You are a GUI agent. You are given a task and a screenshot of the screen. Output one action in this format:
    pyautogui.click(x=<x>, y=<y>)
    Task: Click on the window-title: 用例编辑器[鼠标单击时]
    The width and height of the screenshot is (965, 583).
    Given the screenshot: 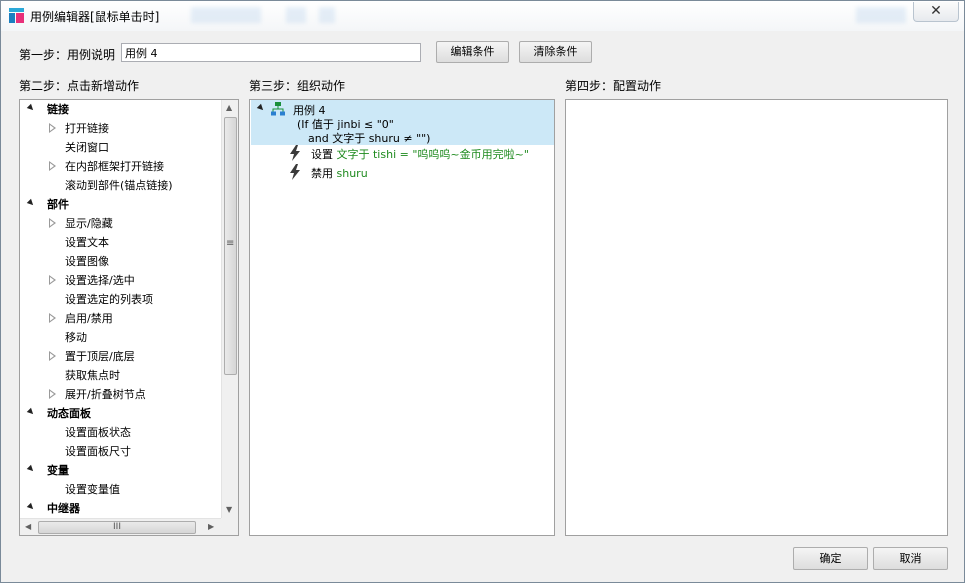 What is the action you would take?
    pyautogui.click(x=95, y=17)
    